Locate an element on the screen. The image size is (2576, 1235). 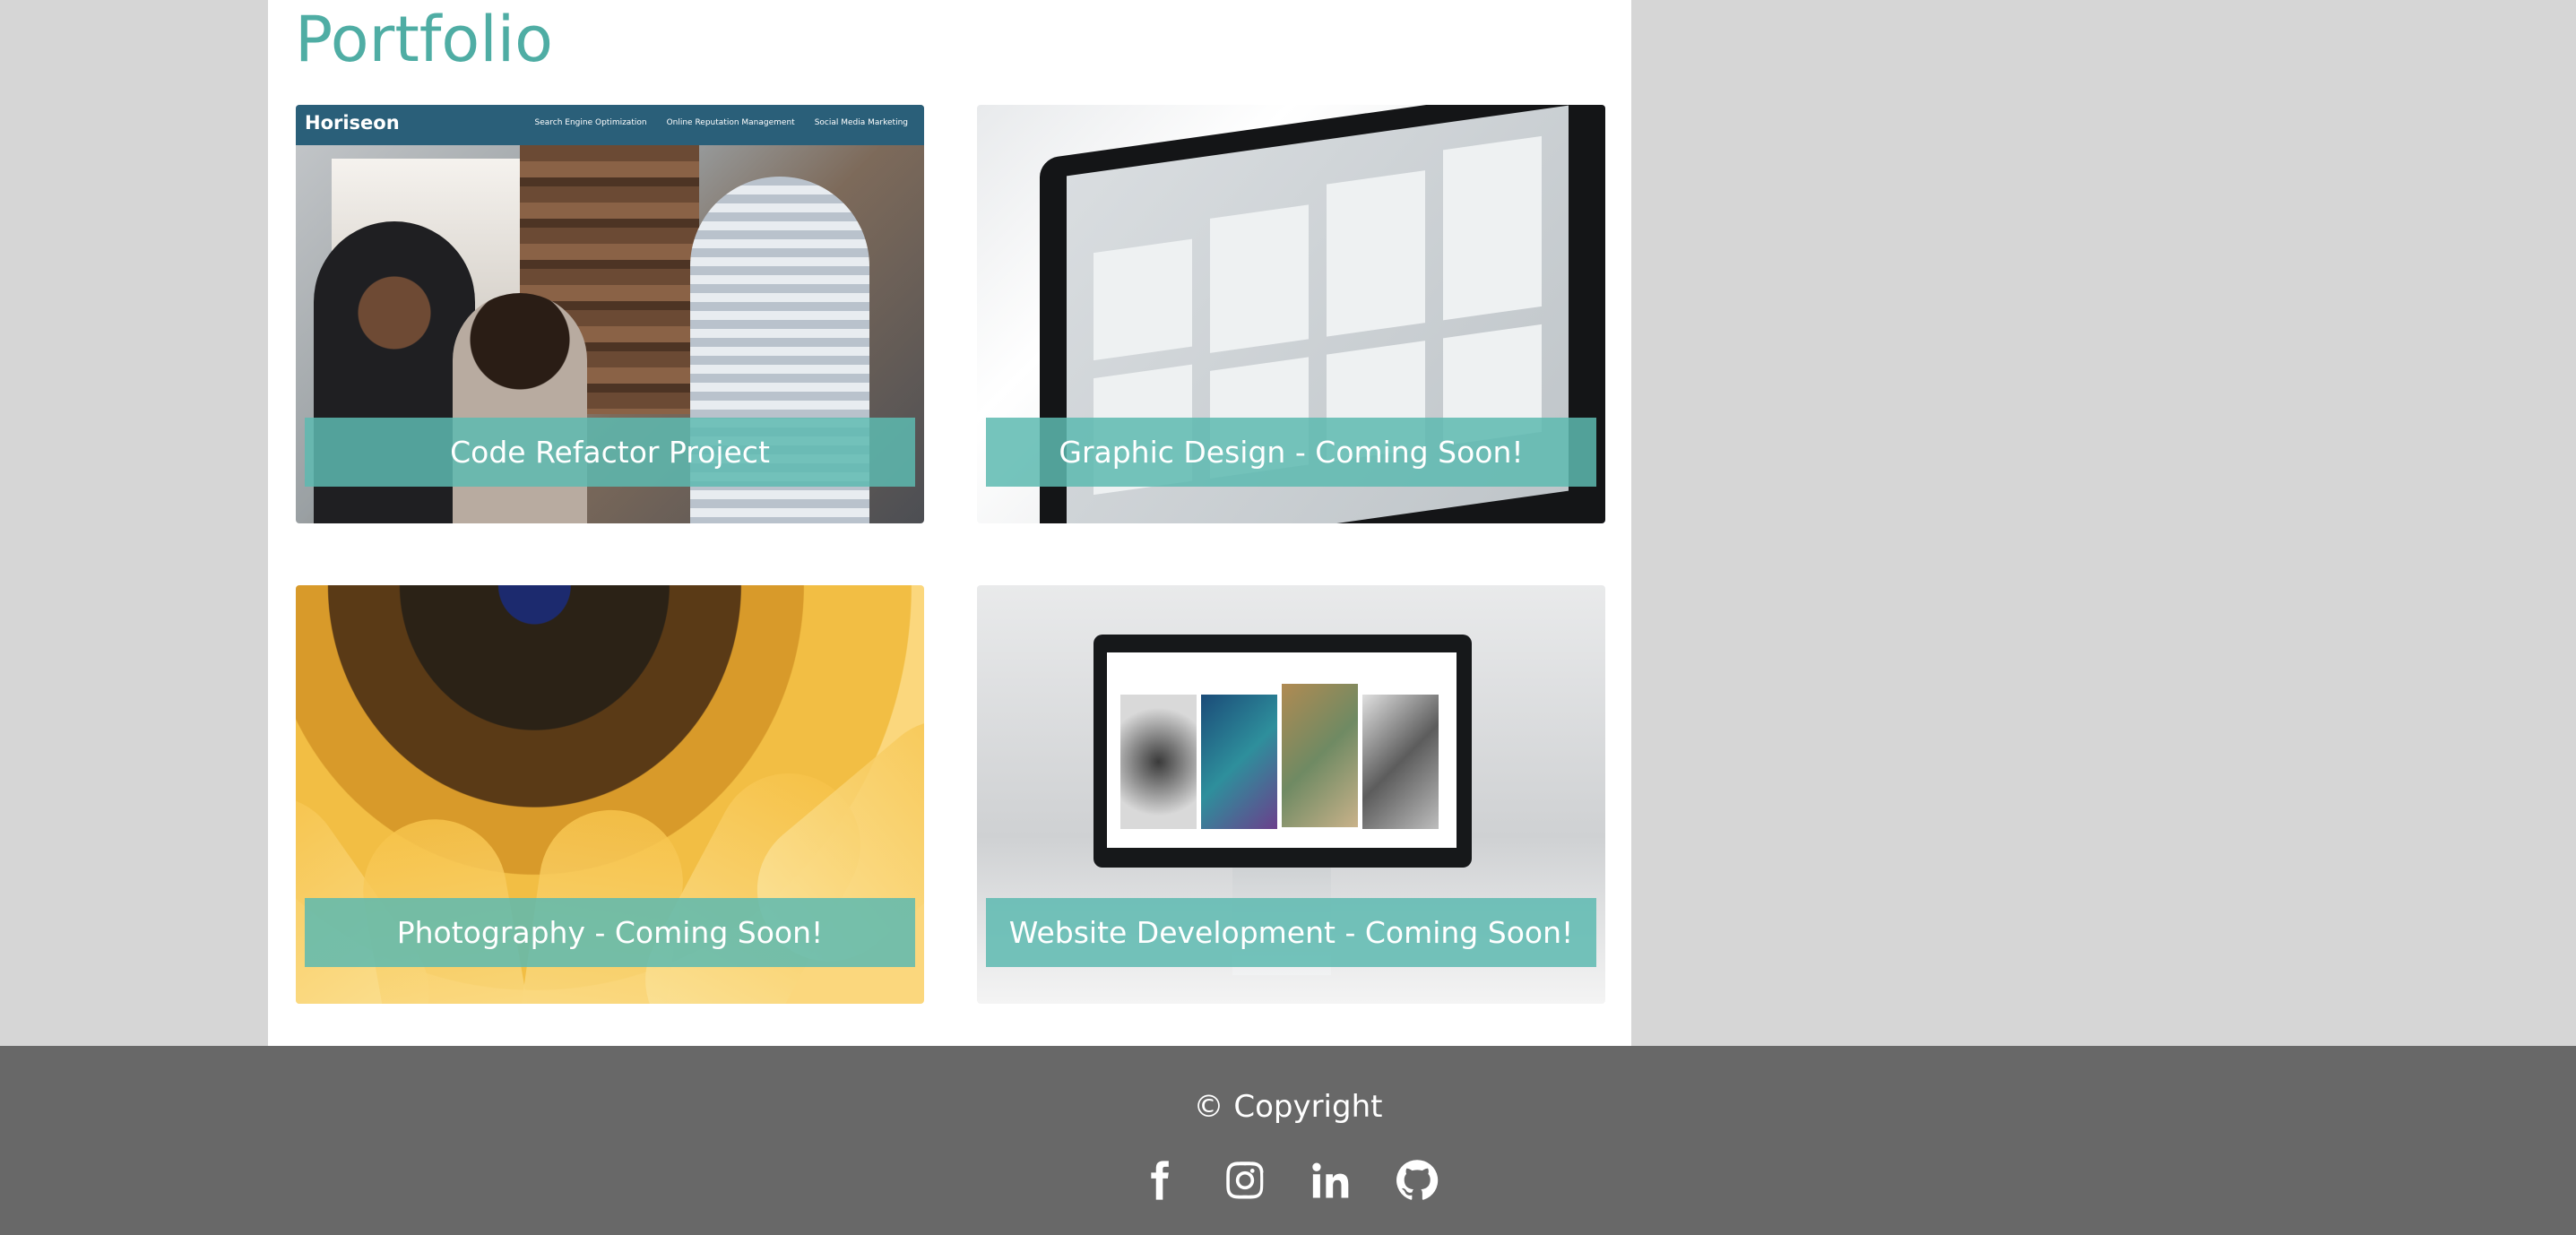
portfolio-card-photography: Photography - Coming Soon! is located at coordinates (610, 794).